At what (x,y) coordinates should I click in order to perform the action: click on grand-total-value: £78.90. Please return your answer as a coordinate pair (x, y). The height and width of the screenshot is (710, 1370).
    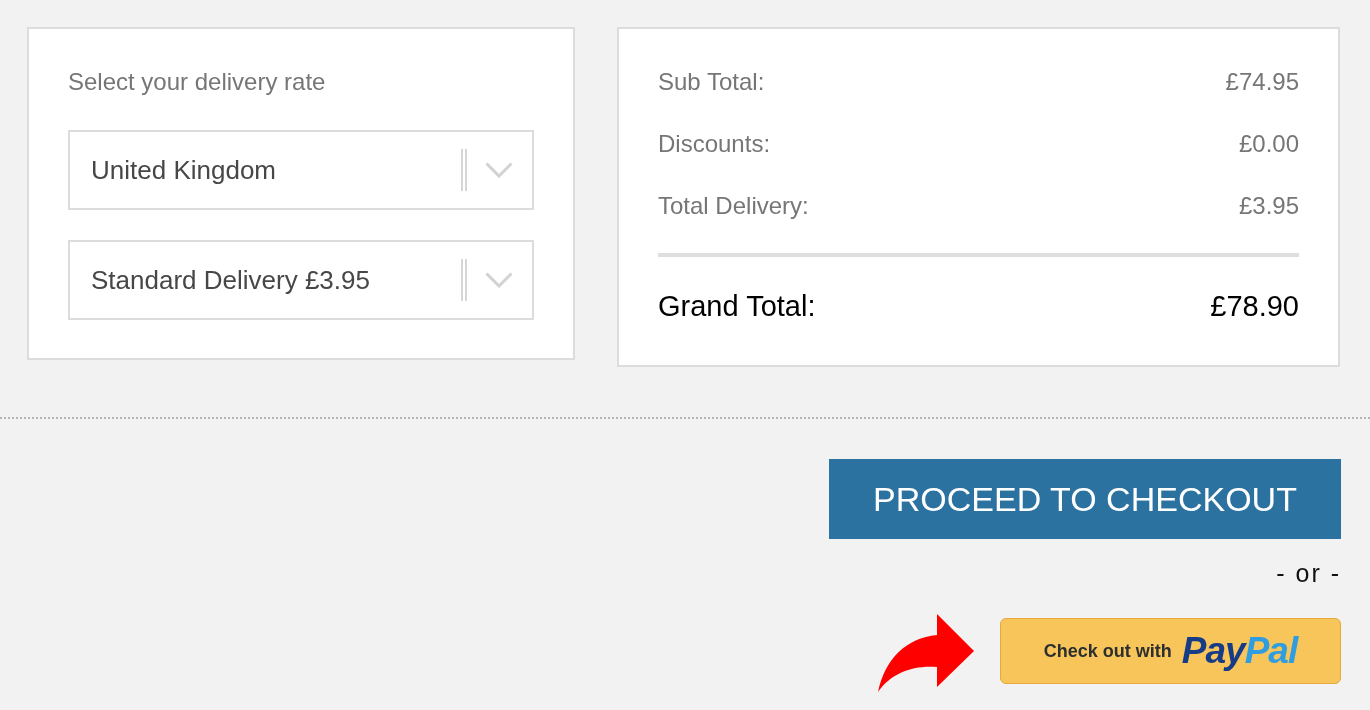
    Looking at the image, I should click on (1254, 306).